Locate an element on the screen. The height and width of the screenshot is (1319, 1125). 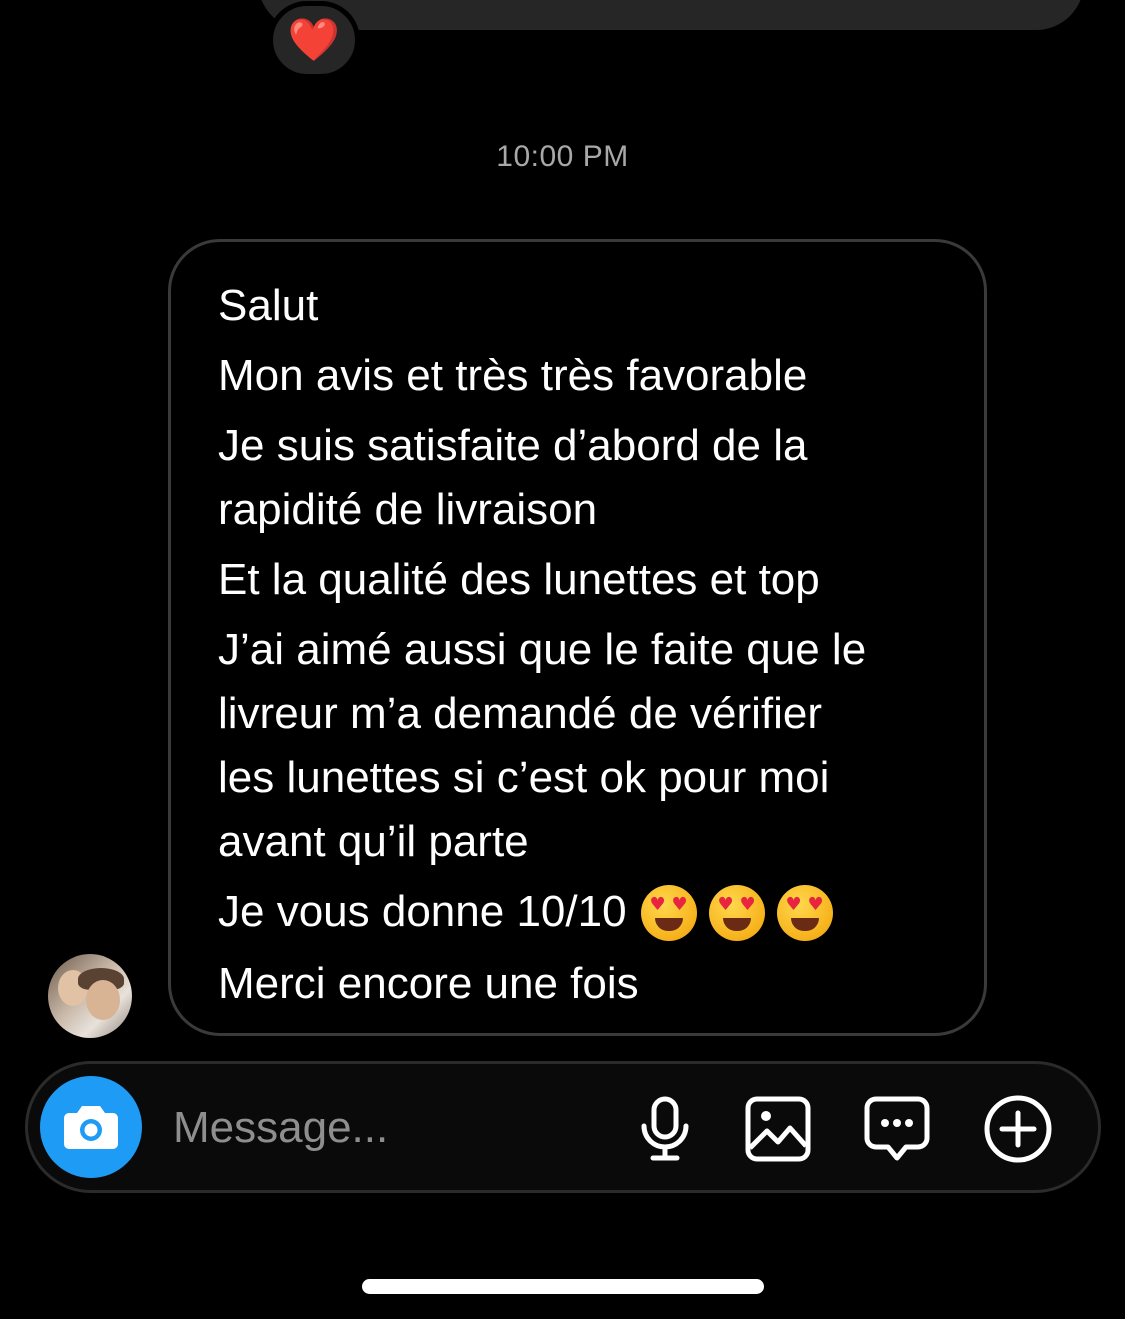
message-line: Merci encore une fois is located at coordinates (428, 984).